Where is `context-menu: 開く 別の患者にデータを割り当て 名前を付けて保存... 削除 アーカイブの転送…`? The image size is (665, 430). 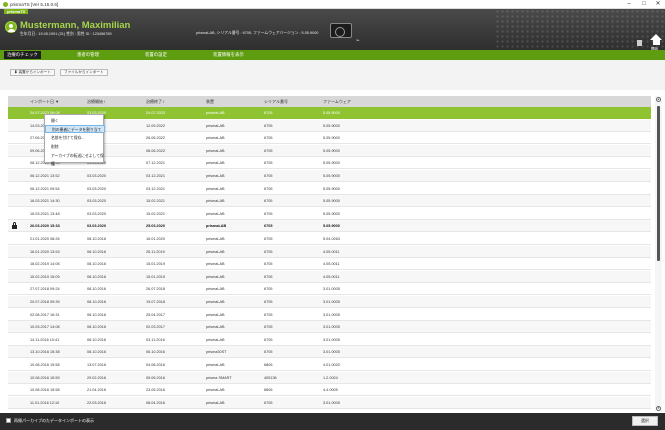 context-menu: 開く 別の患者にデータを割り当て 名前を付けて保存... 削除 アーカイブの転送… is located at coordinates (74, 140).